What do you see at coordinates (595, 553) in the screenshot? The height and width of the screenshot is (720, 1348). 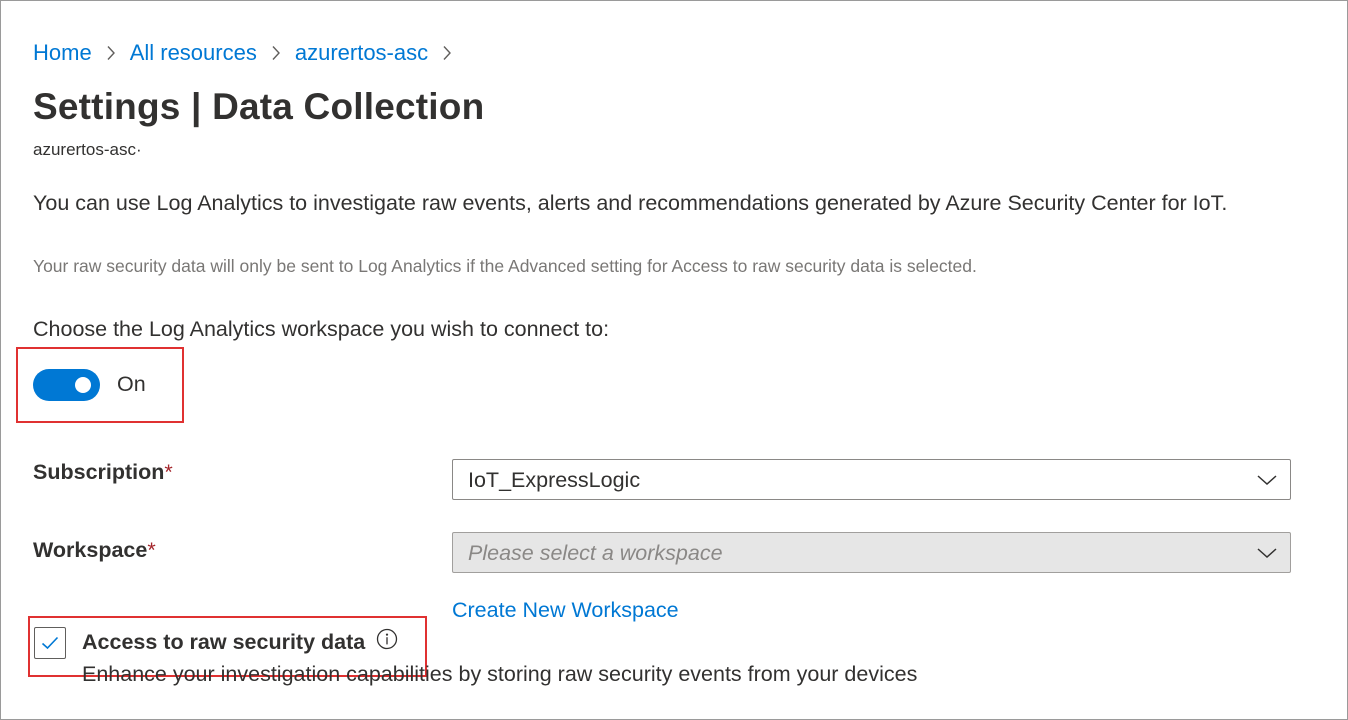 I see `workspace-placeholder: Please select a workspace` at bounding box center [595, 553].